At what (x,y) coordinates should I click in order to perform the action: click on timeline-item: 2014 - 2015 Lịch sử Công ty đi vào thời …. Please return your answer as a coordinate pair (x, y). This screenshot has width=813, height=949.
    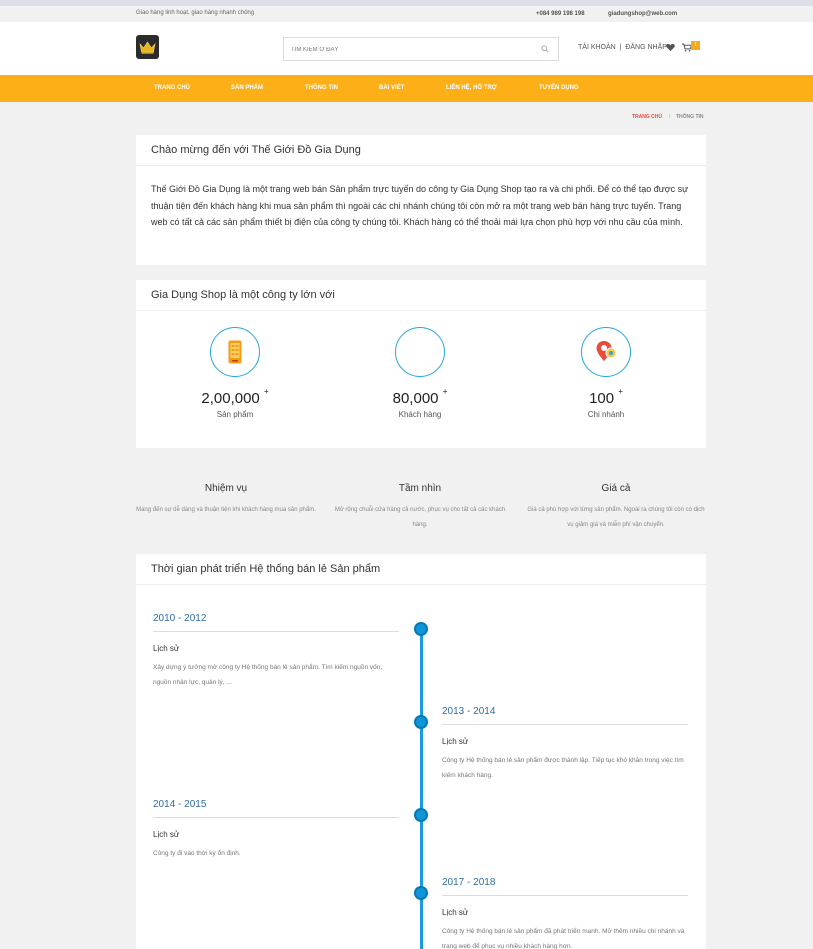
    Looking at the image, I should click on (276, 830).